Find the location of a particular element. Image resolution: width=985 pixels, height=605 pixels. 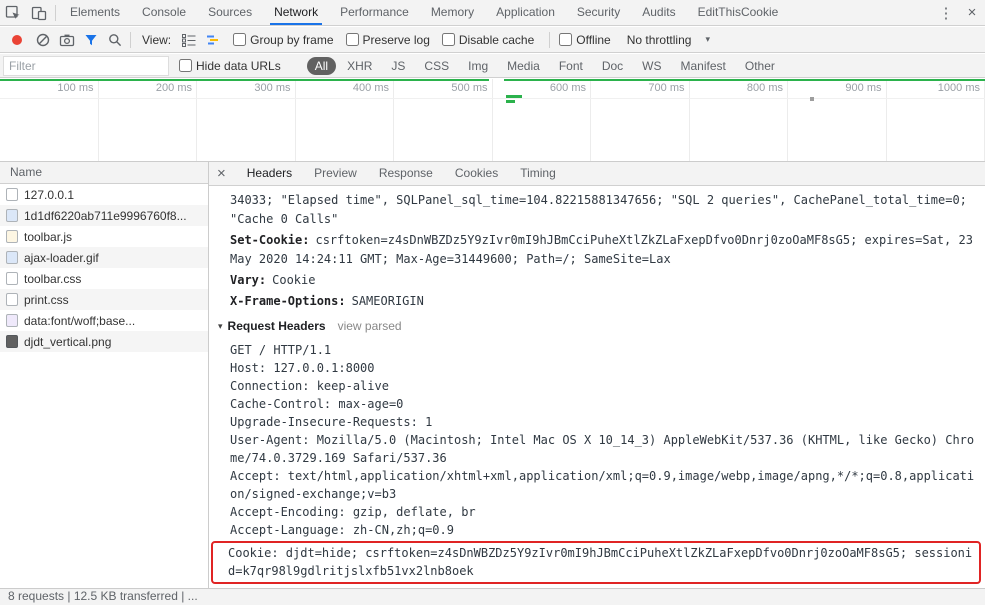

timeline-tick-label: 700 ms is located at coordinates (666, 88).